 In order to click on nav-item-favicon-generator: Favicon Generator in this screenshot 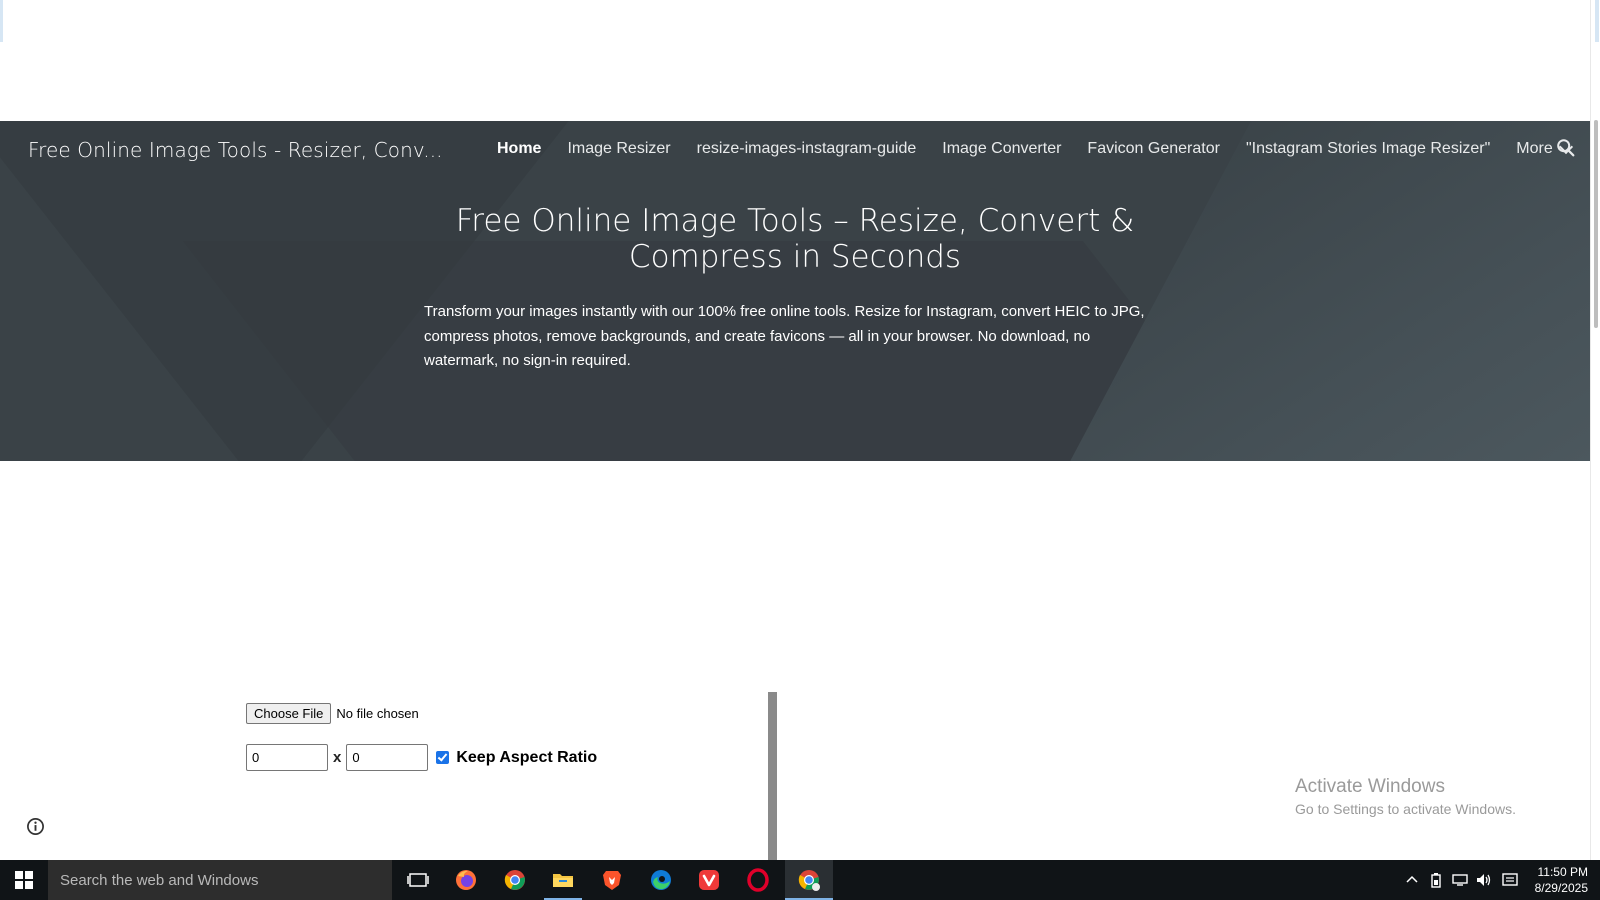, I will do `click(1153, 149)`.